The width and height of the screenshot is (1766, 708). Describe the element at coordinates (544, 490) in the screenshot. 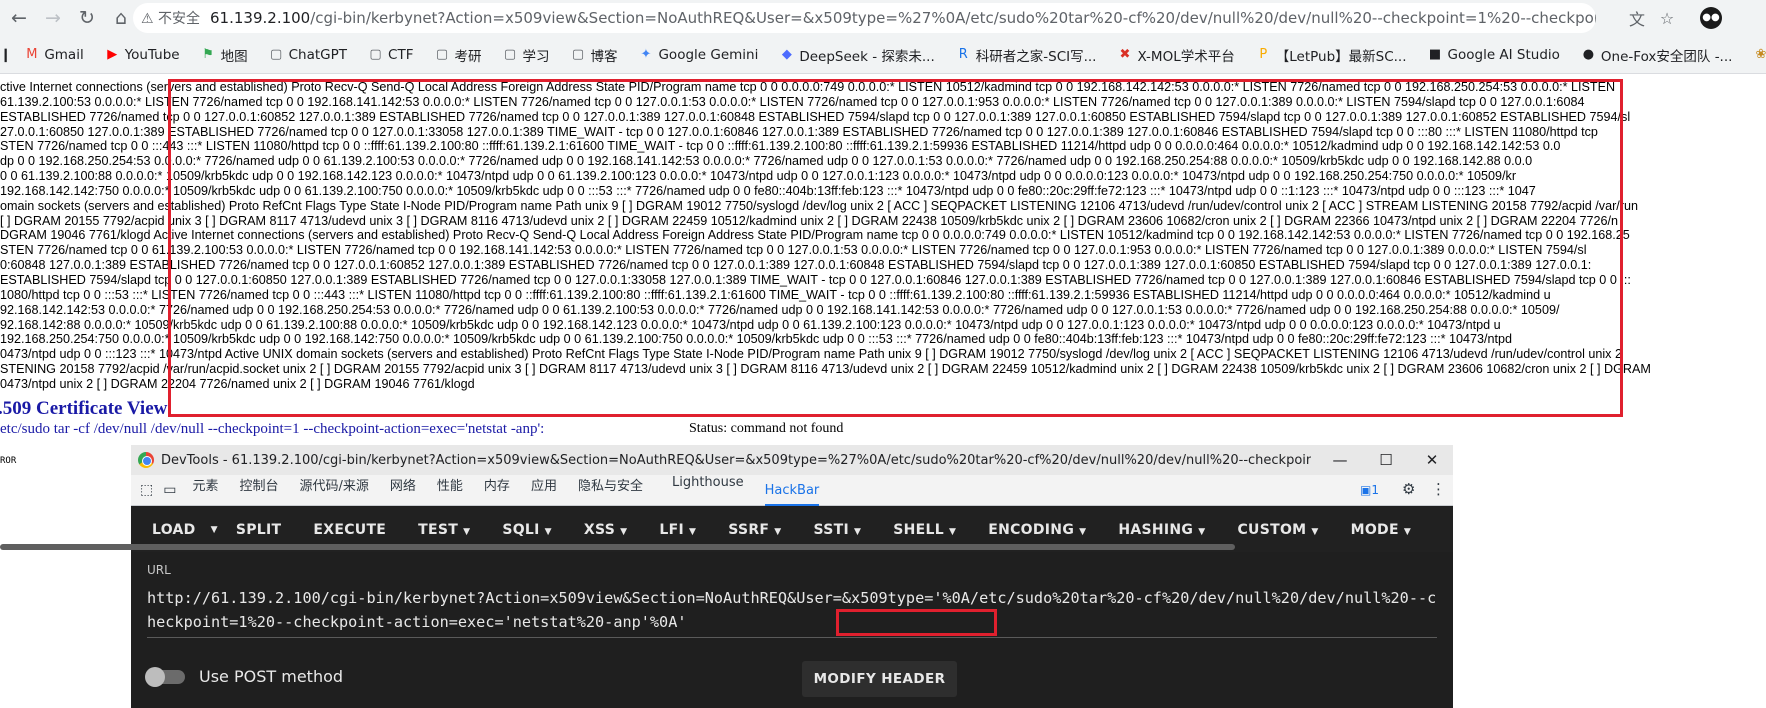

I see `devtools-tab: 应用` at that location.